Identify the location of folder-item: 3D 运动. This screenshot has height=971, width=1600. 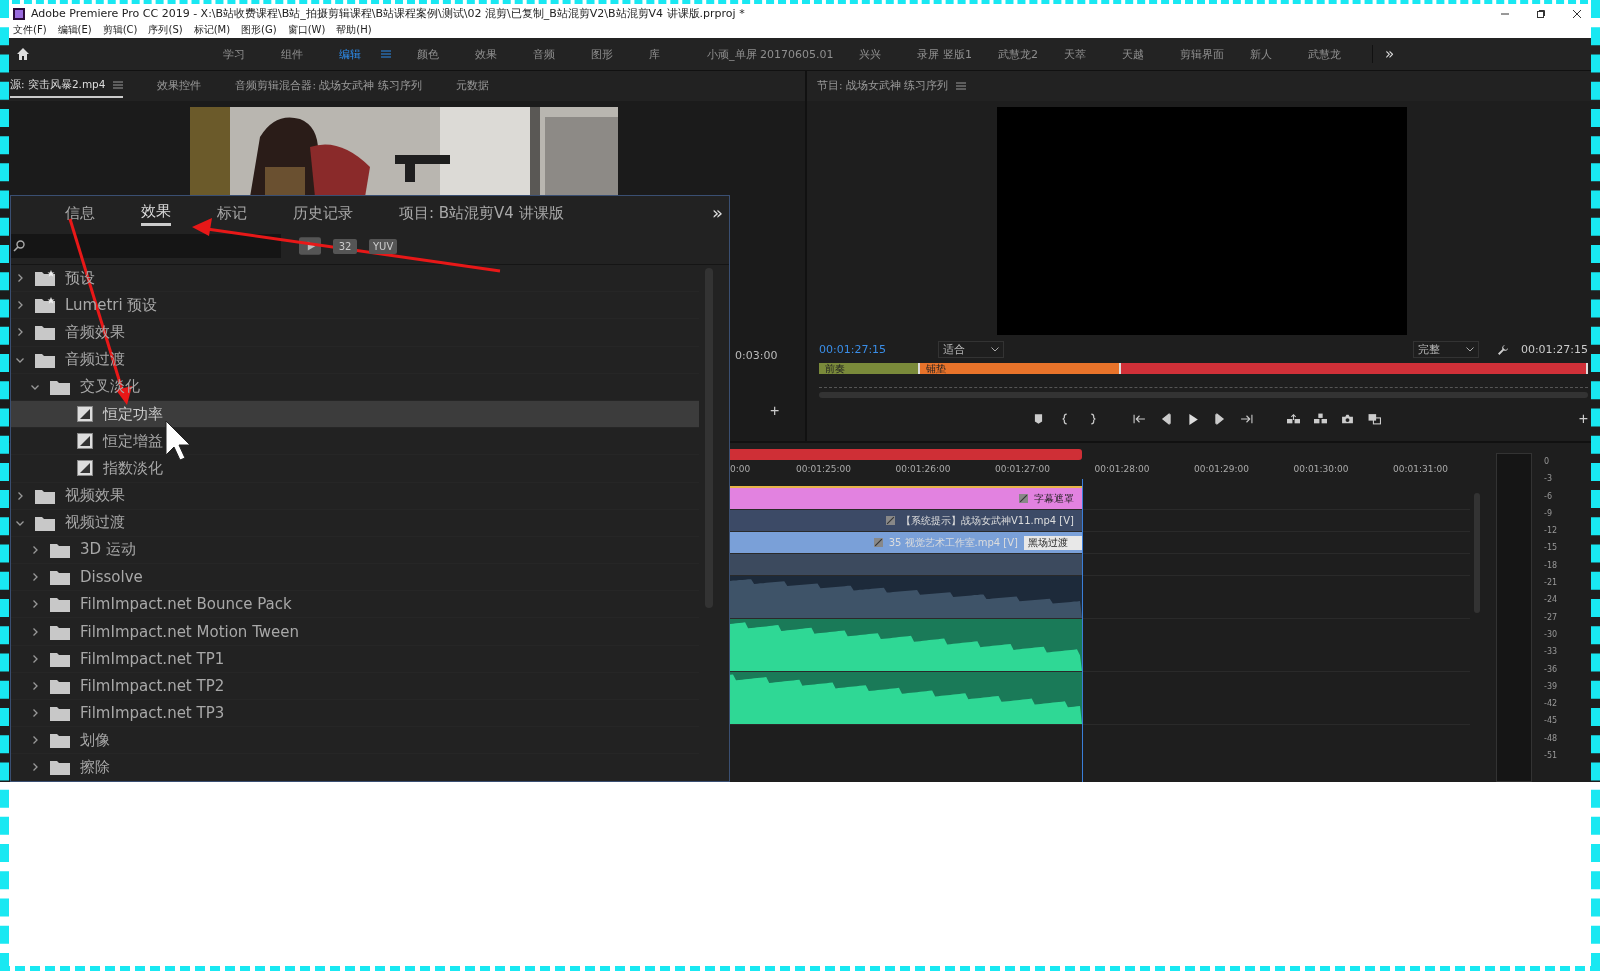
(355, 550).